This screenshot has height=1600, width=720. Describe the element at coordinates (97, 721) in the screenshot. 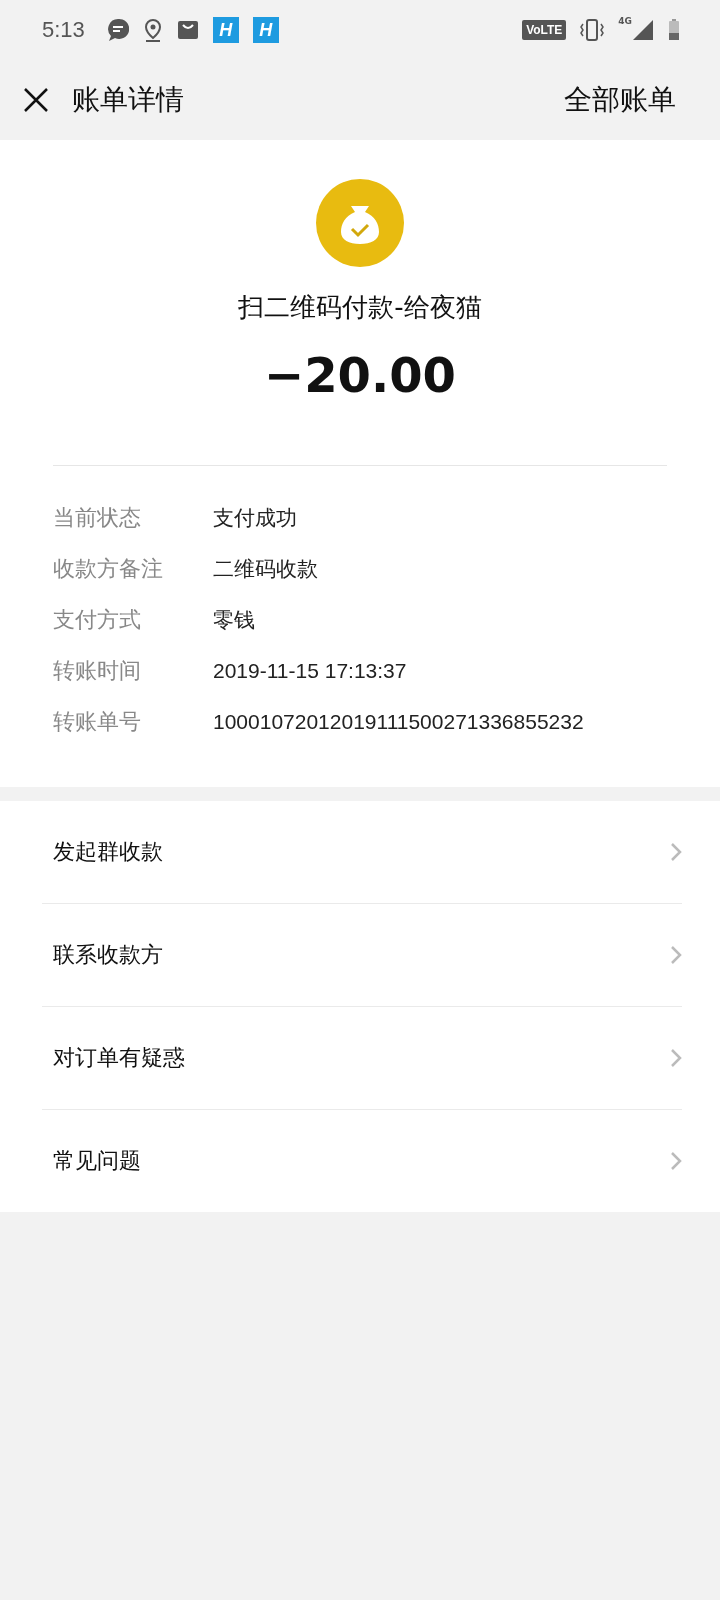

I see `detail-label: 转账单号` at that location.